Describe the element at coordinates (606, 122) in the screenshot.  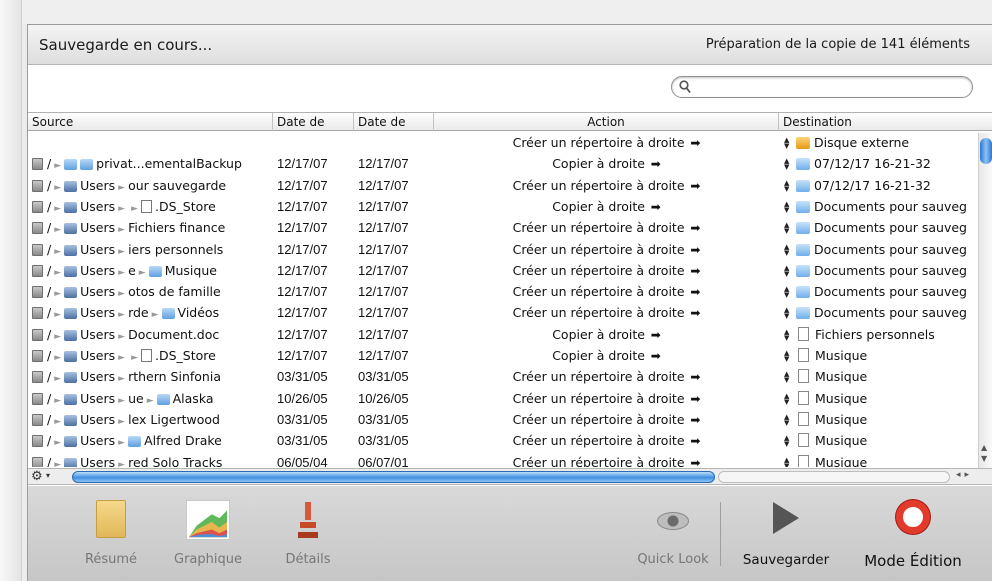
I see `column-header-action: Action` at that location.